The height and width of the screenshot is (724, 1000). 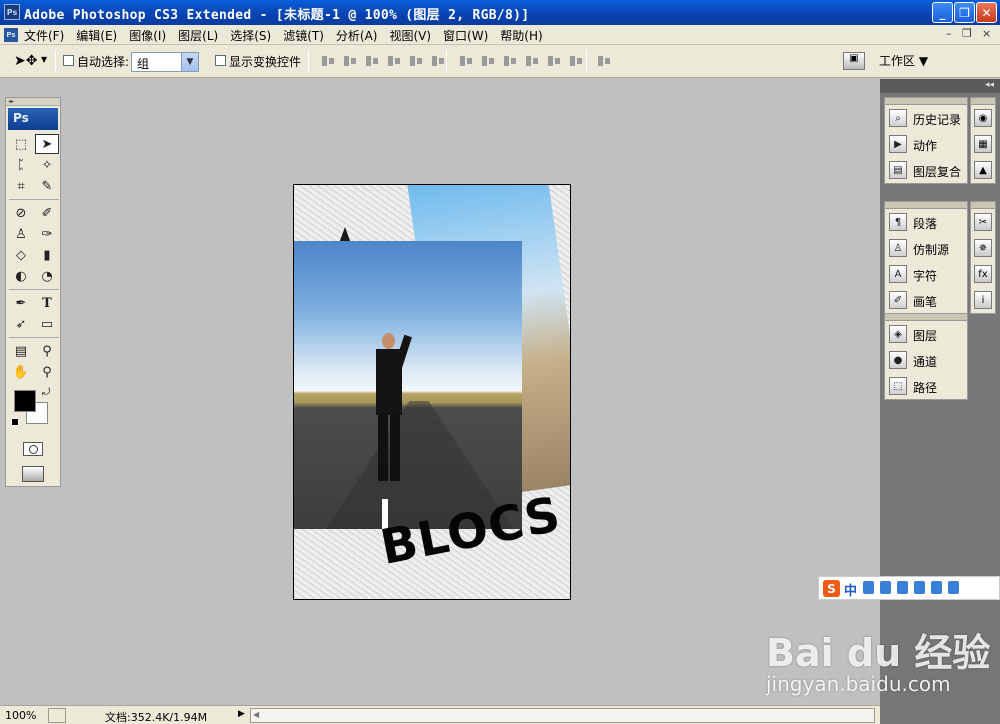 What do you see at coordinates (21, 351) in the screenshot?
I see `notes-tool: ▤` at bounding box center [21, 351].